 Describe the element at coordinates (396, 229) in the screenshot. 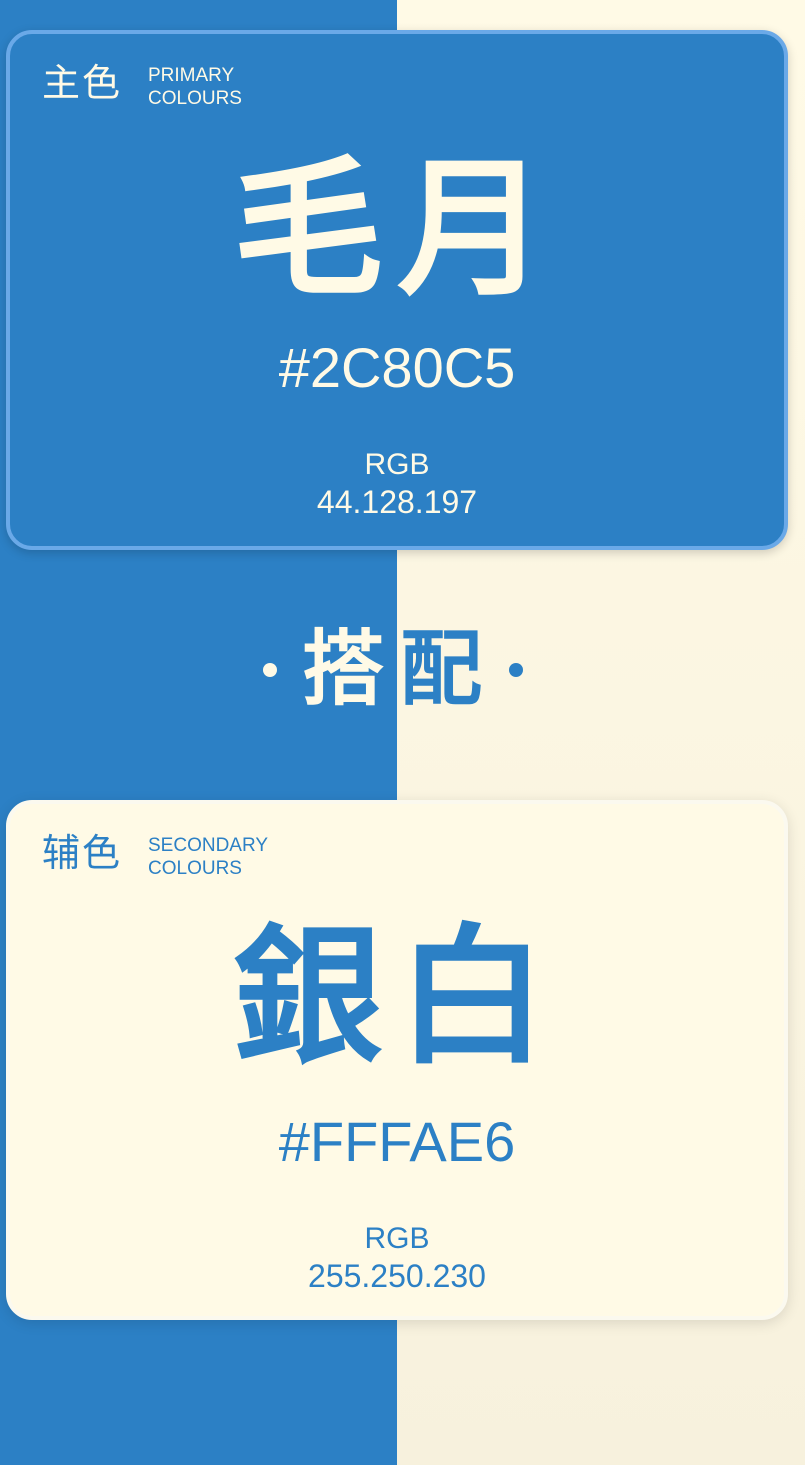

I see `primary-colour-name: 毛月` at that location.